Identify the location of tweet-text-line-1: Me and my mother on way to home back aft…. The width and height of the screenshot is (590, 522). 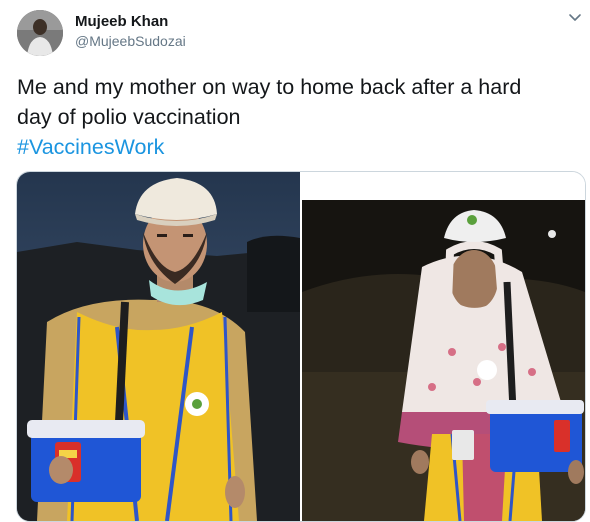
(269, 87).